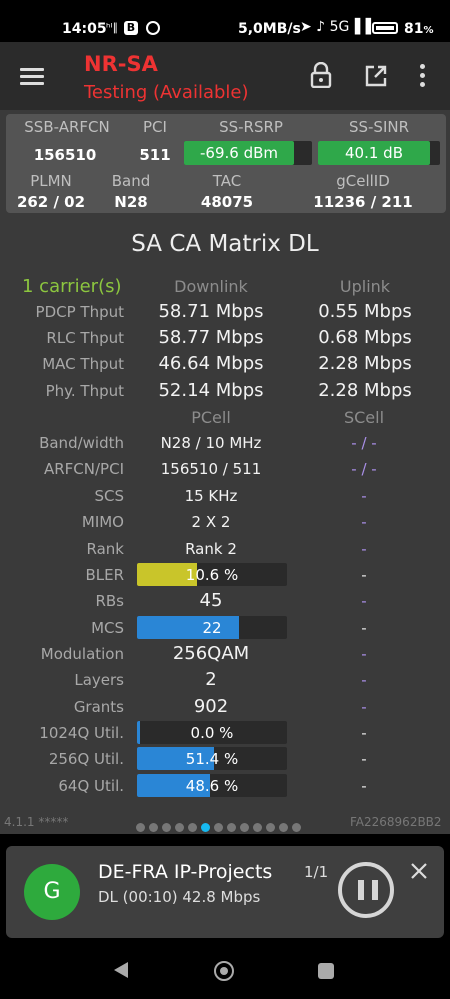  Describe the element at coordinates (131, 181) in the screenshot. I see `header-band: Band` at that location.